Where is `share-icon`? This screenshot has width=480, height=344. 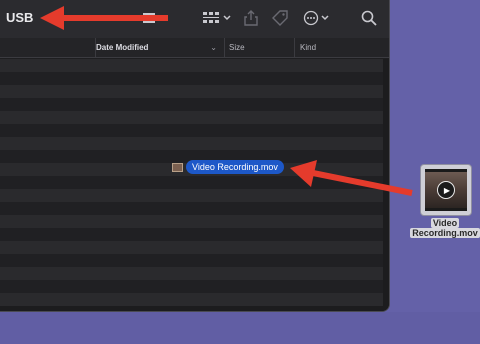 share-icon is located at coordinates (253, 18).